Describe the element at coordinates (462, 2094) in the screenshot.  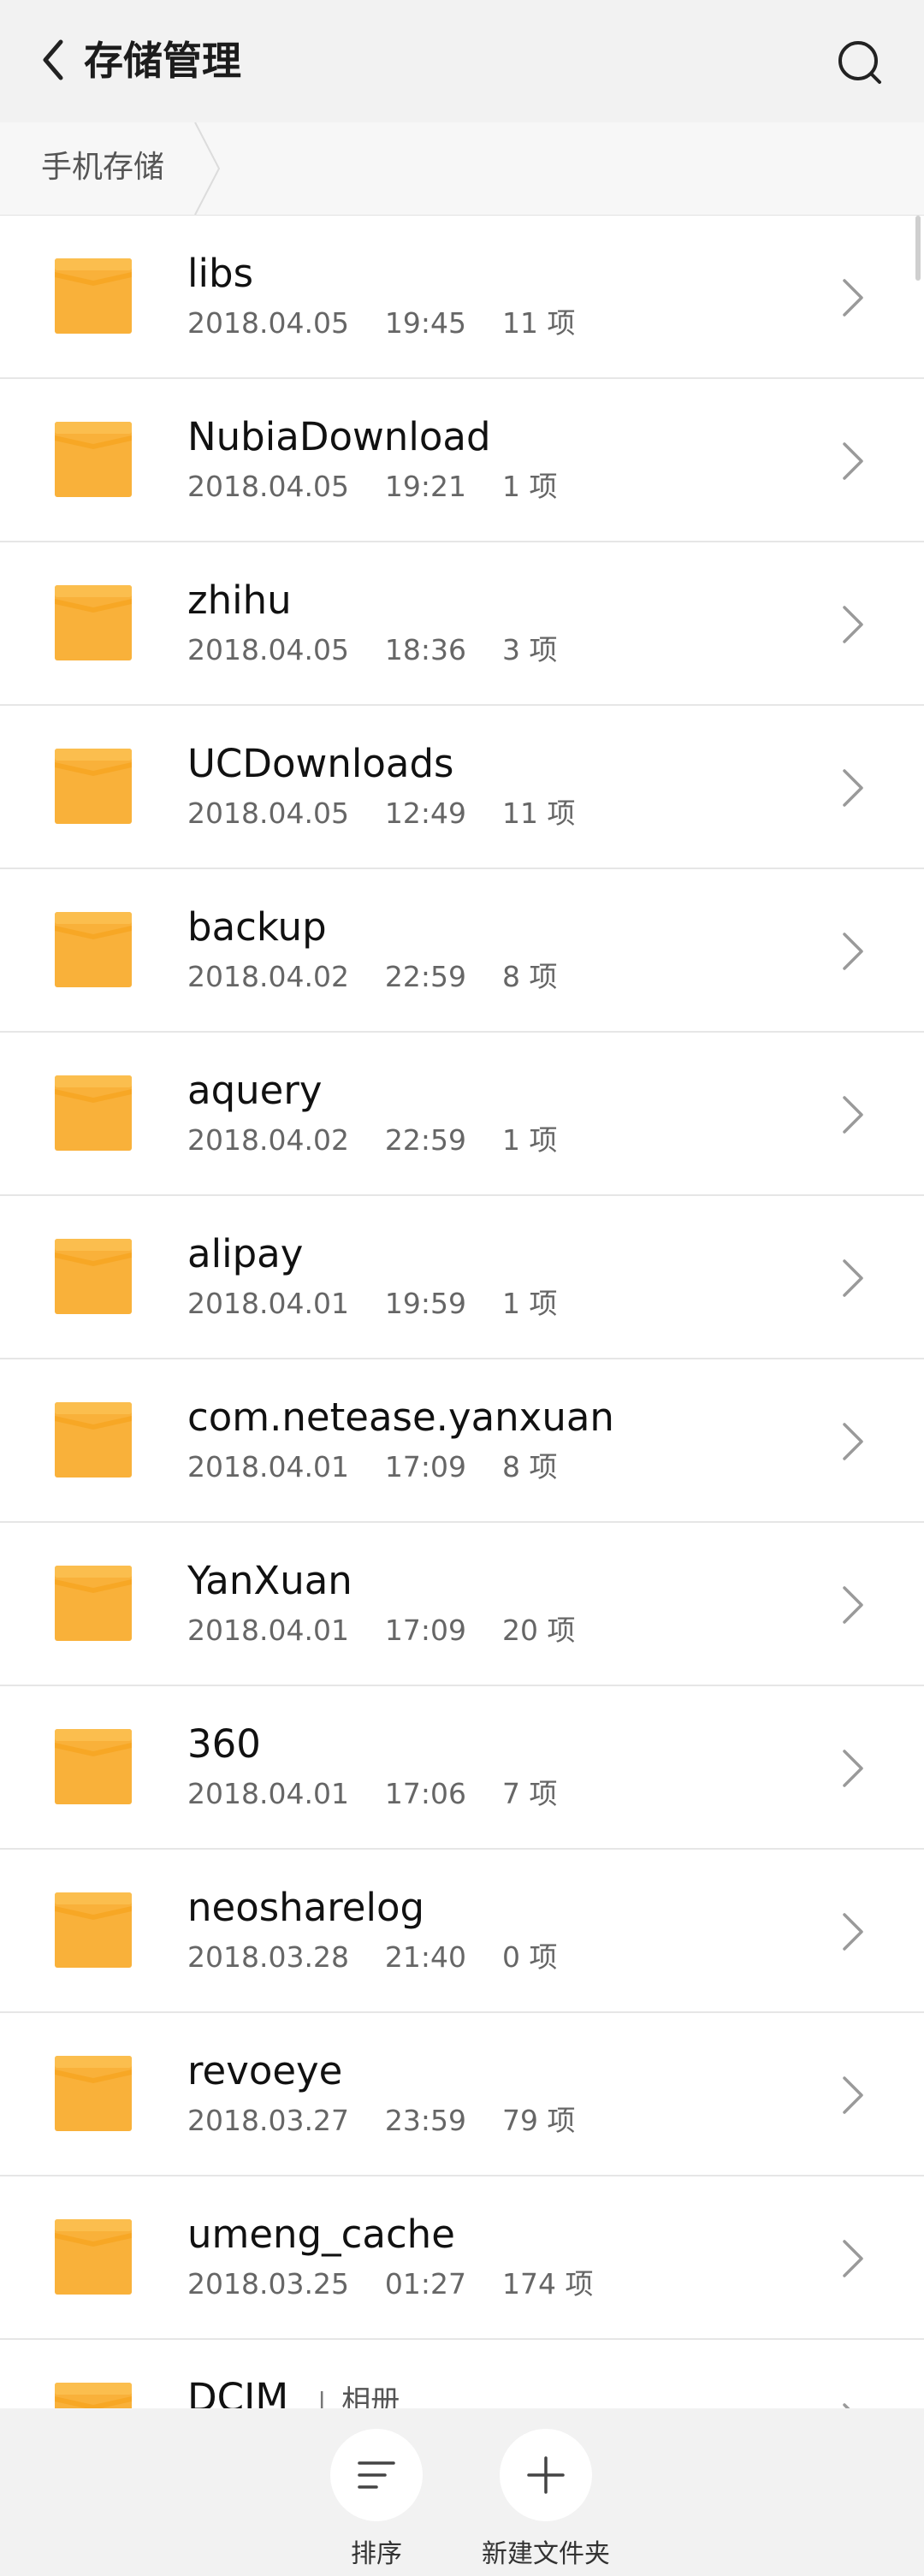
I see `folder-row: revoeye 2018.03.27 23:59 79 项` at that location.